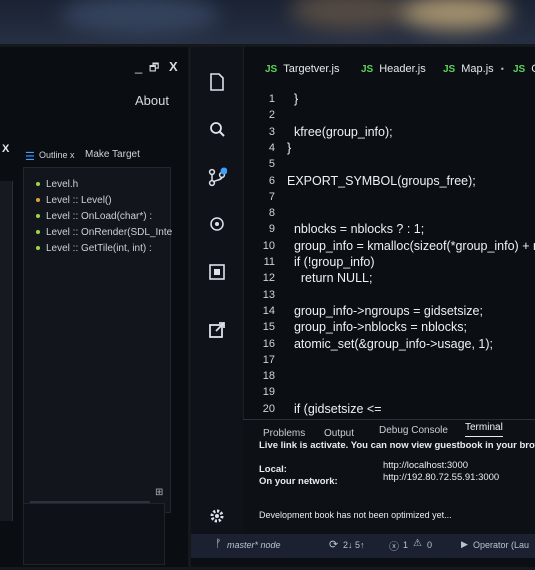  I want to click on line-number: 8, so click(271, 213).